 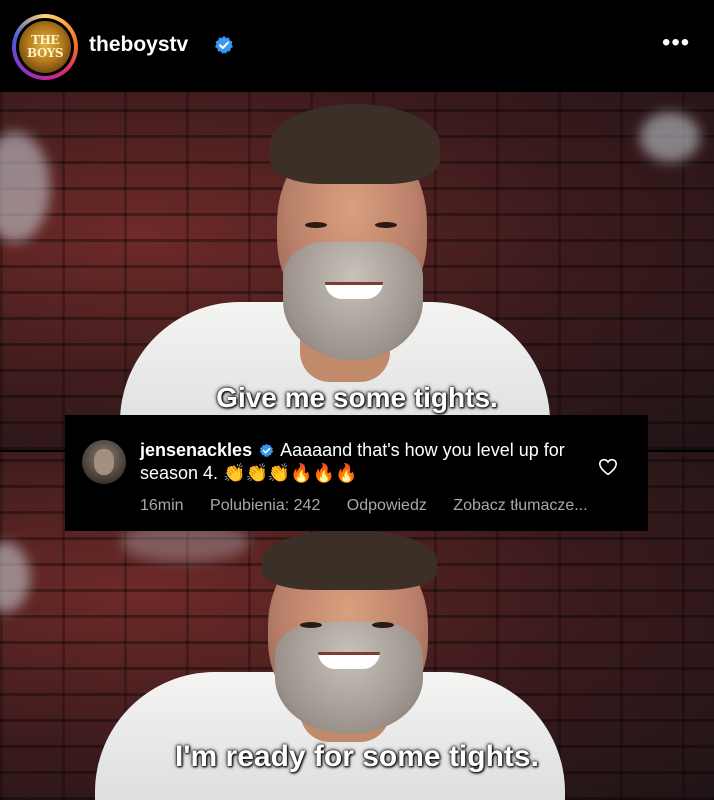 I want to click on more-options-icon: •••, so click(x=676, y=43).